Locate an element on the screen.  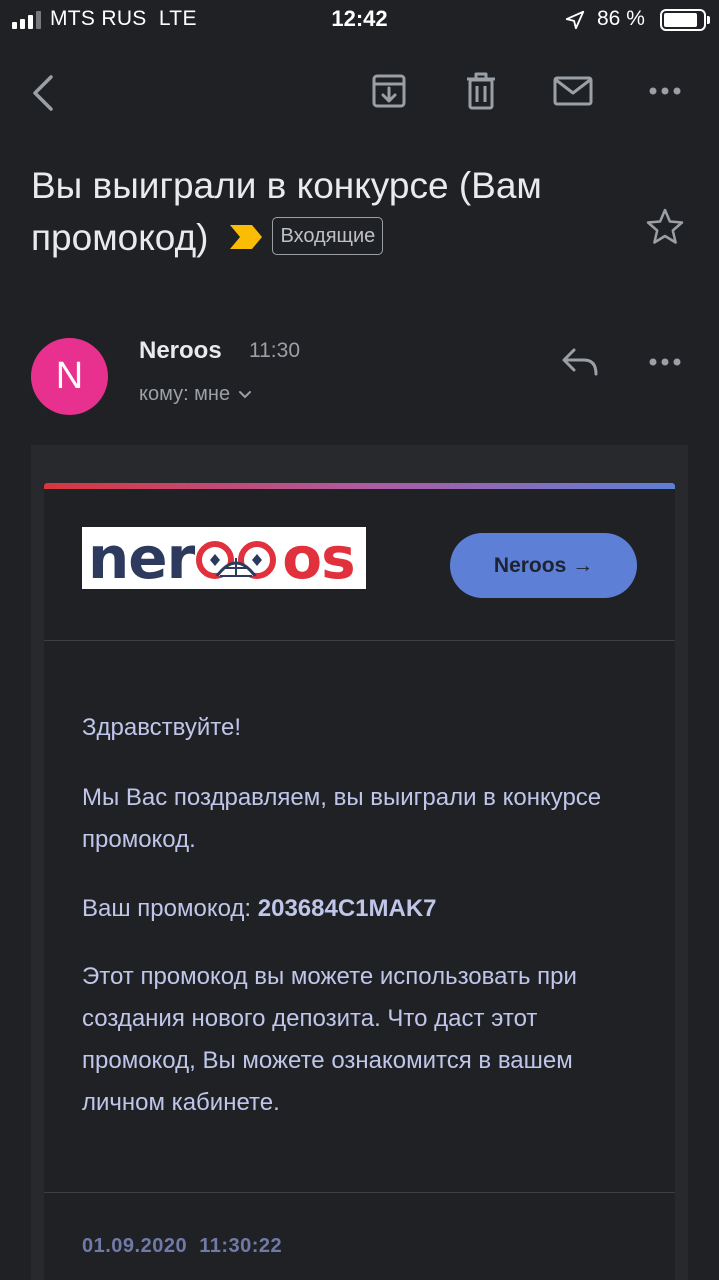
back-arrow-icon is located at coordinates (43, 93).